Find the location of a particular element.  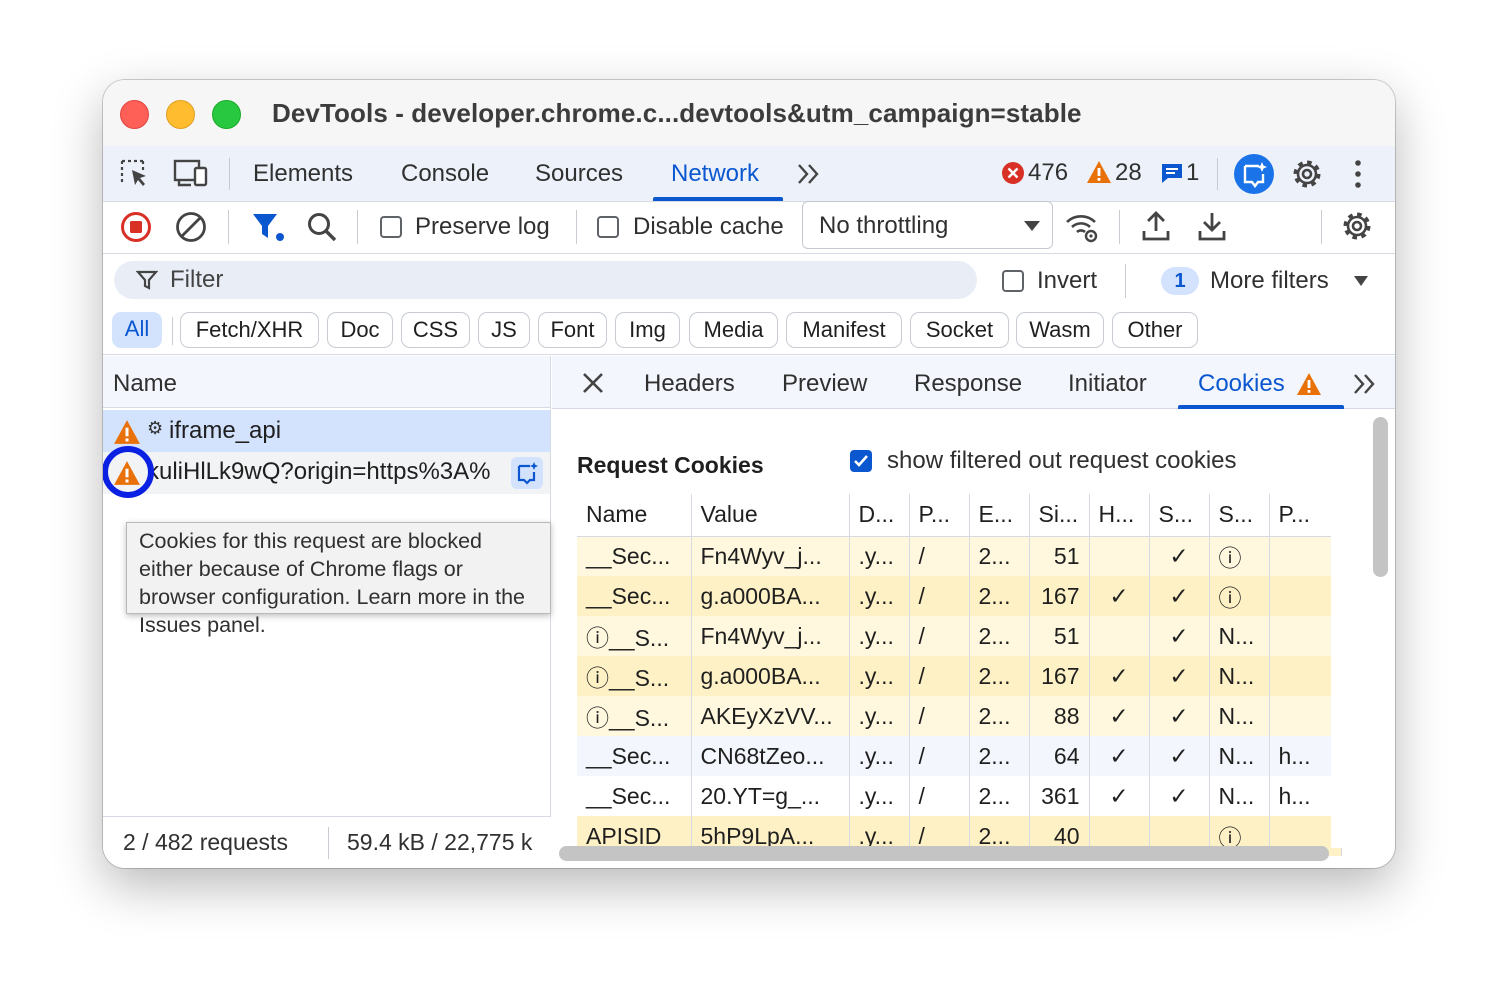

search-icon is located at coordinates (322, 227).